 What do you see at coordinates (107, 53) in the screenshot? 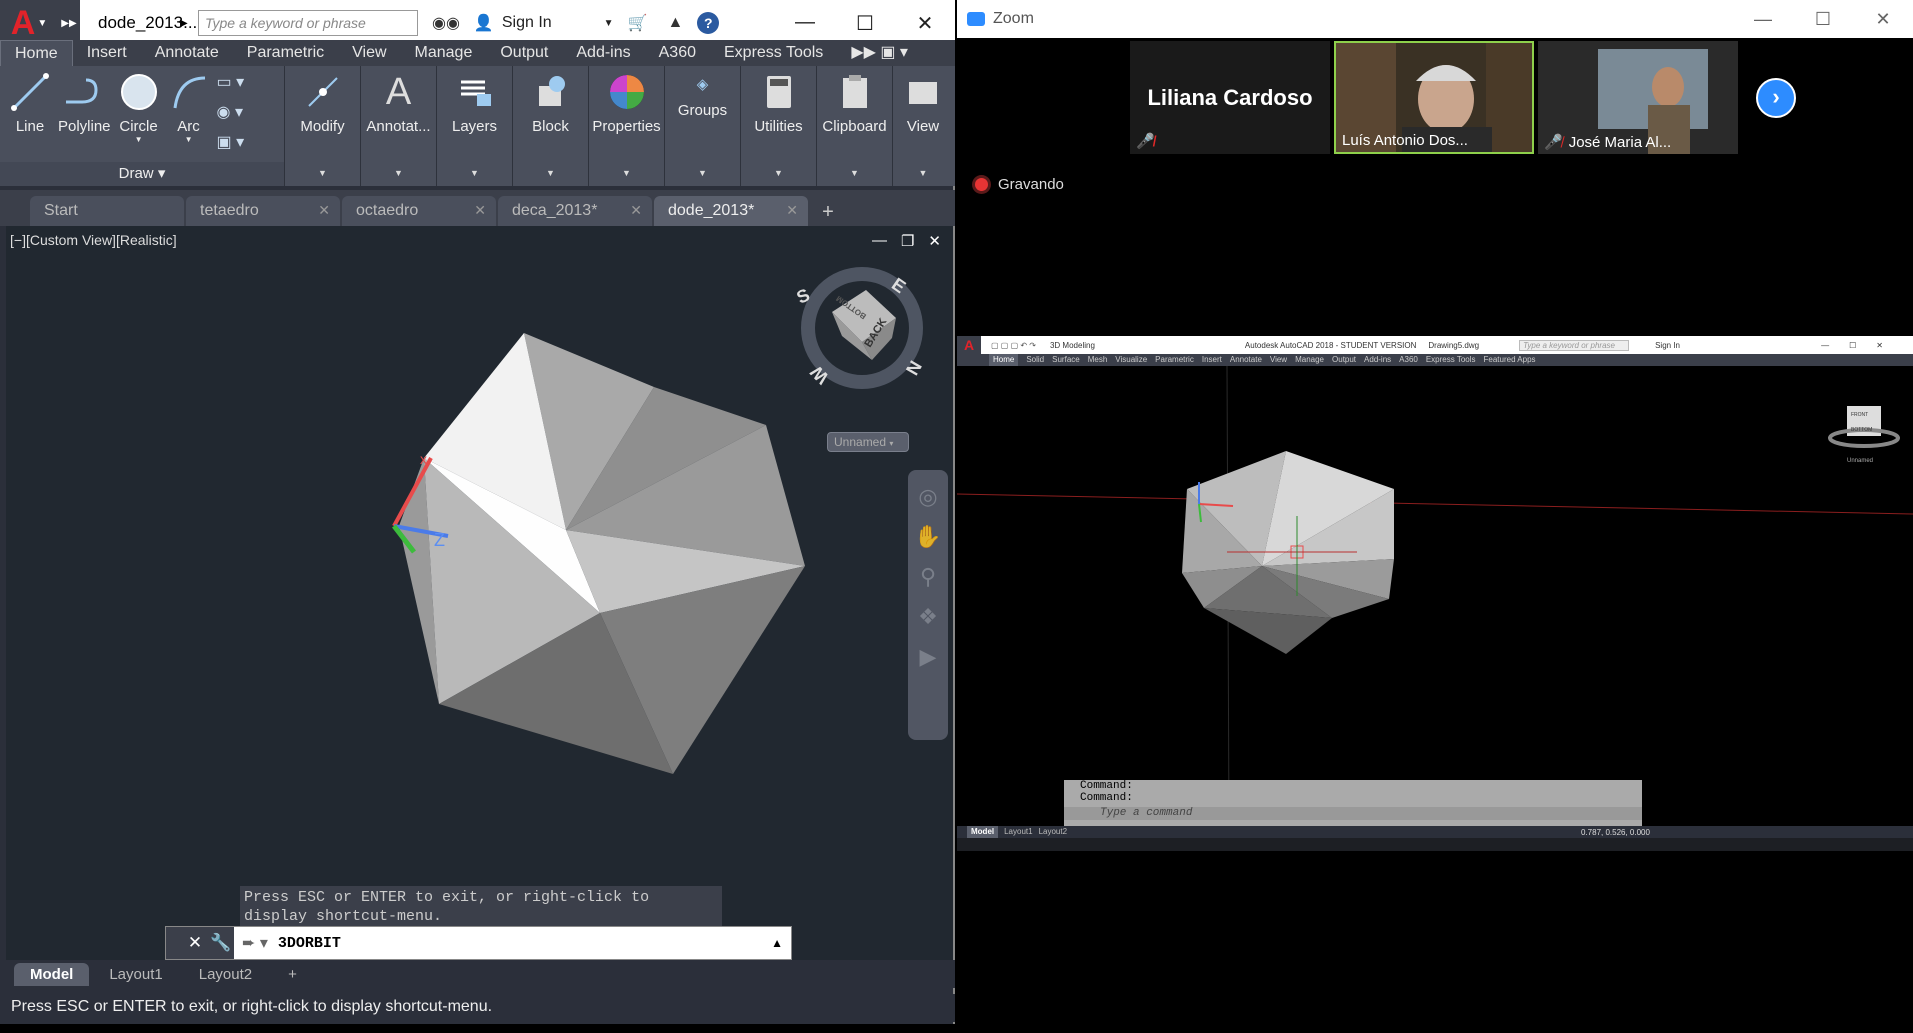
I see `tab-insert: Insert` at bounding box center [107, 53].